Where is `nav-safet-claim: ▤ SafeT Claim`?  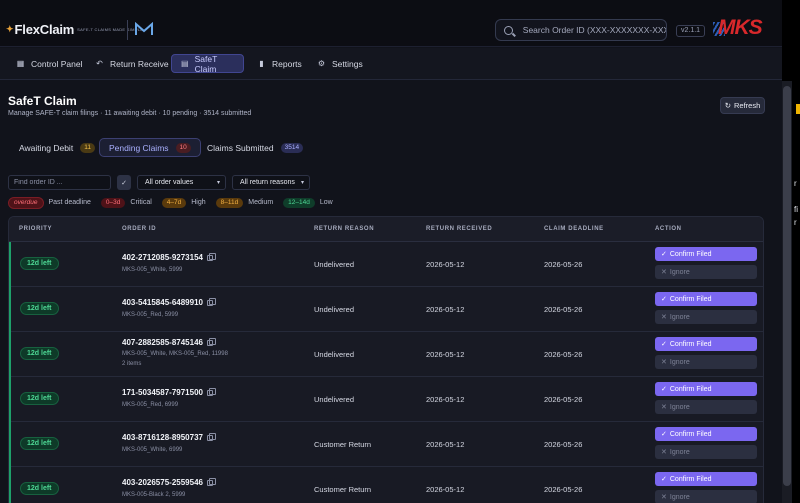
nav-safet-claim: ▤ SafeT Claim is located at coordinates (207, 63).